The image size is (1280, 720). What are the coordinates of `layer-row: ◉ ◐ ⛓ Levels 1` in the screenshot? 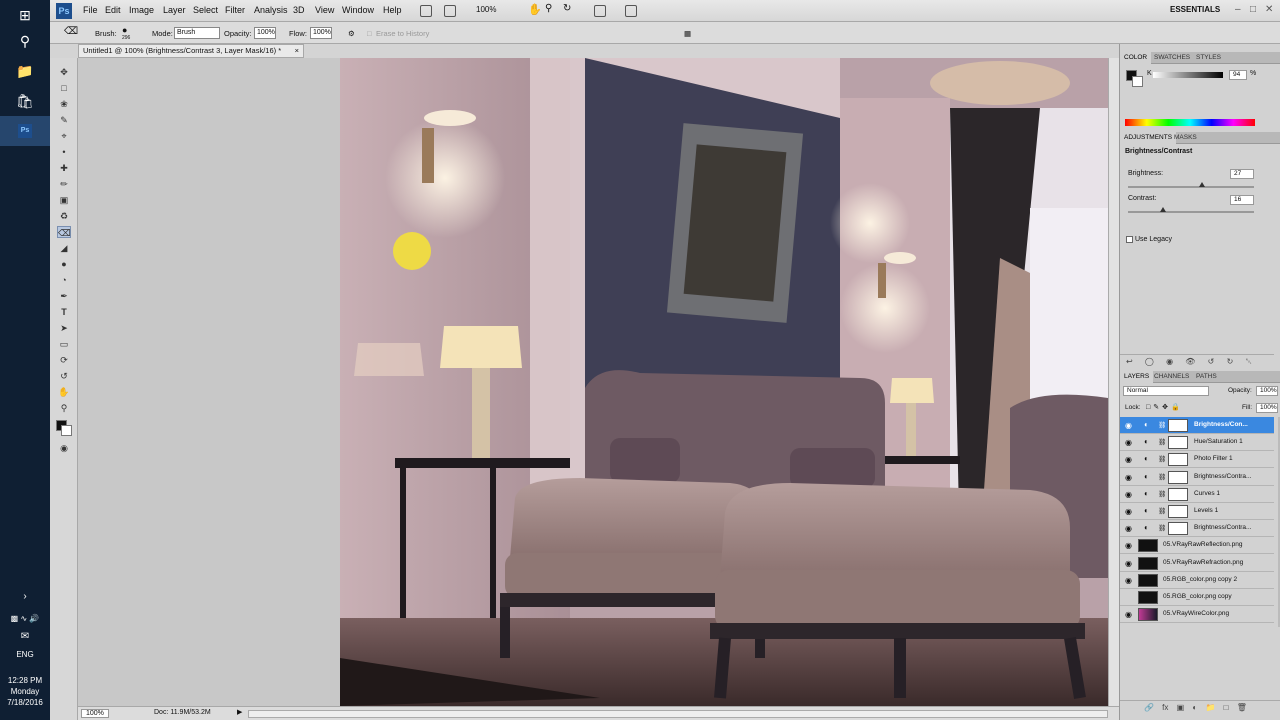 It's located at (1197, 511).